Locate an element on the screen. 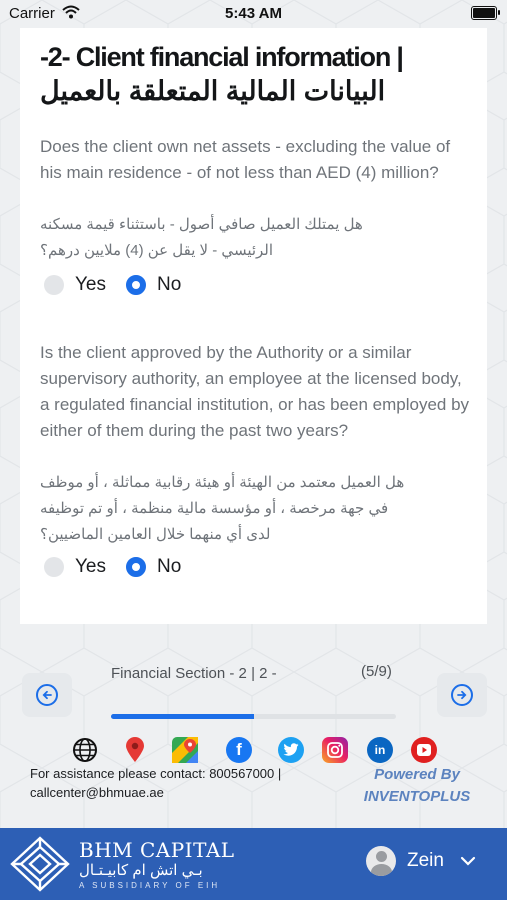  question-1-no-radio is located at coordinates (136, 285).